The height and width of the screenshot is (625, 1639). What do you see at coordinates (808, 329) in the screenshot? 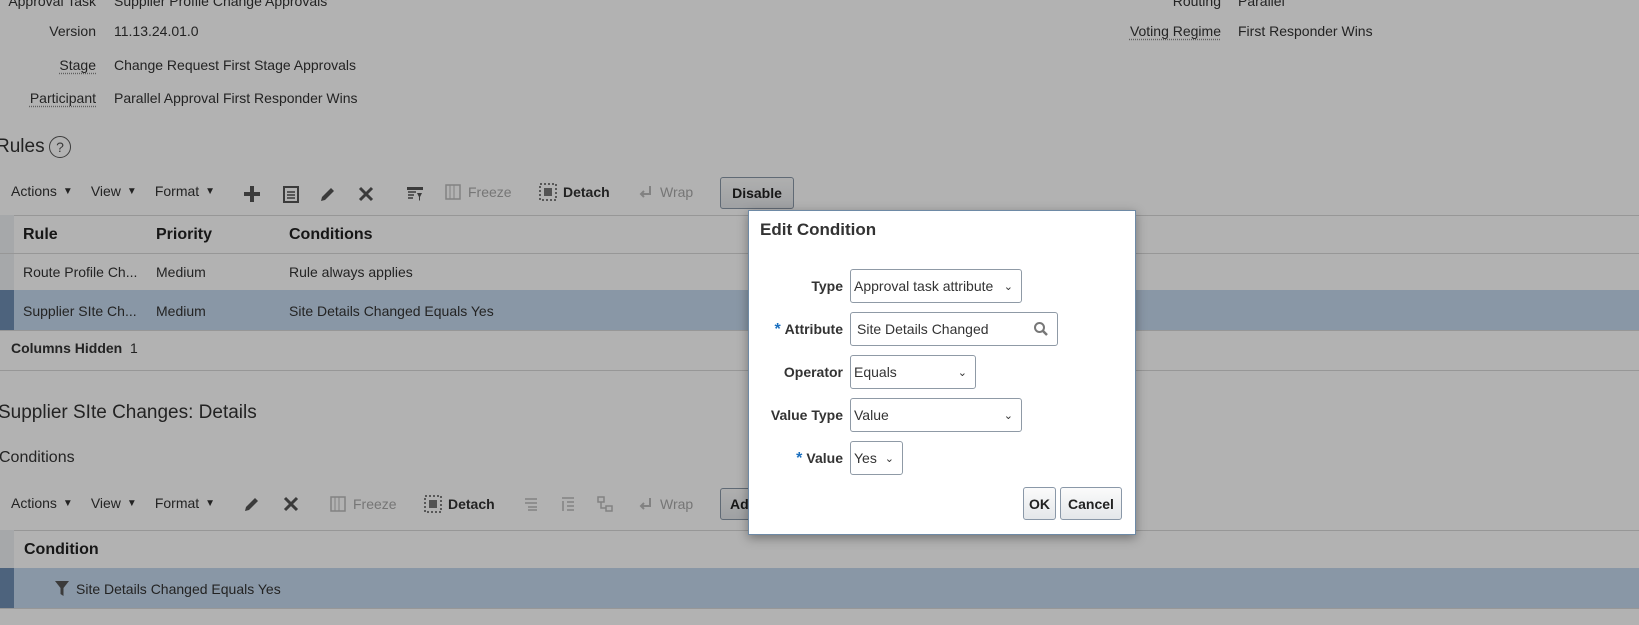
I see `attribute-label: * Attribute` at bounding box center [808, 329].